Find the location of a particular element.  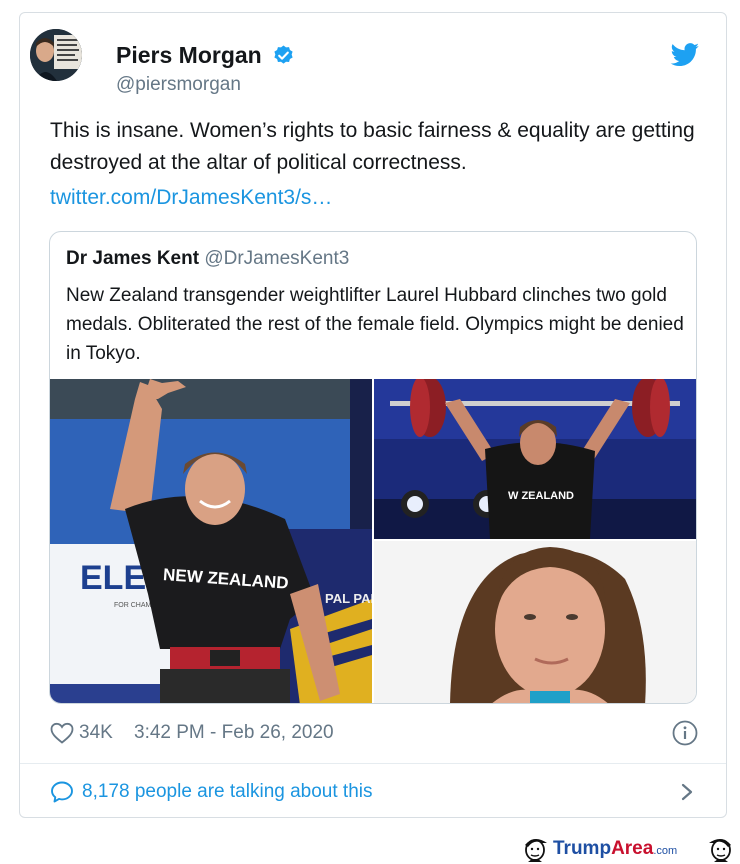

shirt-text-right: W ZEALAND is located at coordinates (541, 496).